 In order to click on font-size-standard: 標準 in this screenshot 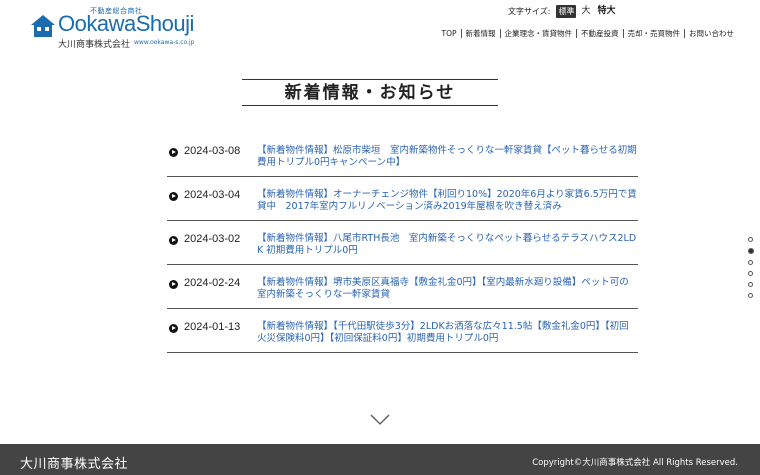, I will do `click(566, 11)`.